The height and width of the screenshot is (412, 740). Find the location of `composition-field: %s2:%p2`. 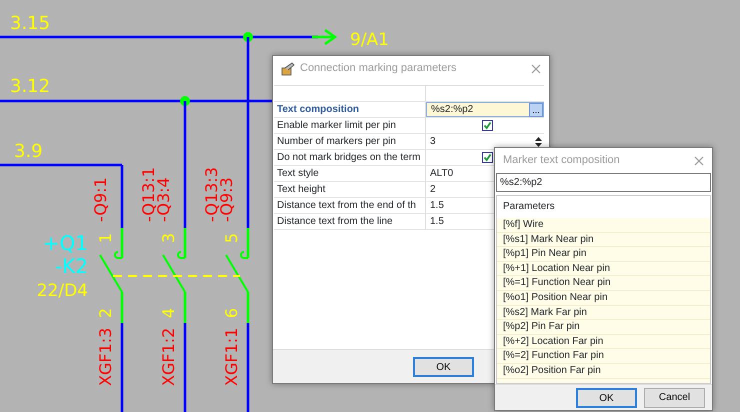

composition-field: %s2:%p2 is located at coordinates (603, 182).